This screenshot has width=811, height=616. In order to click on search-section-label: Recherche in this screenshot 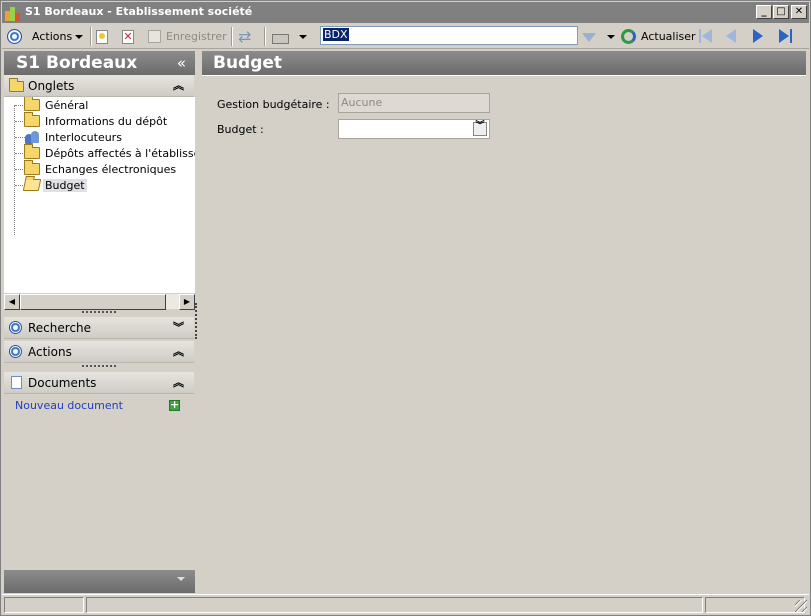, I will do `click(60, 328)`.